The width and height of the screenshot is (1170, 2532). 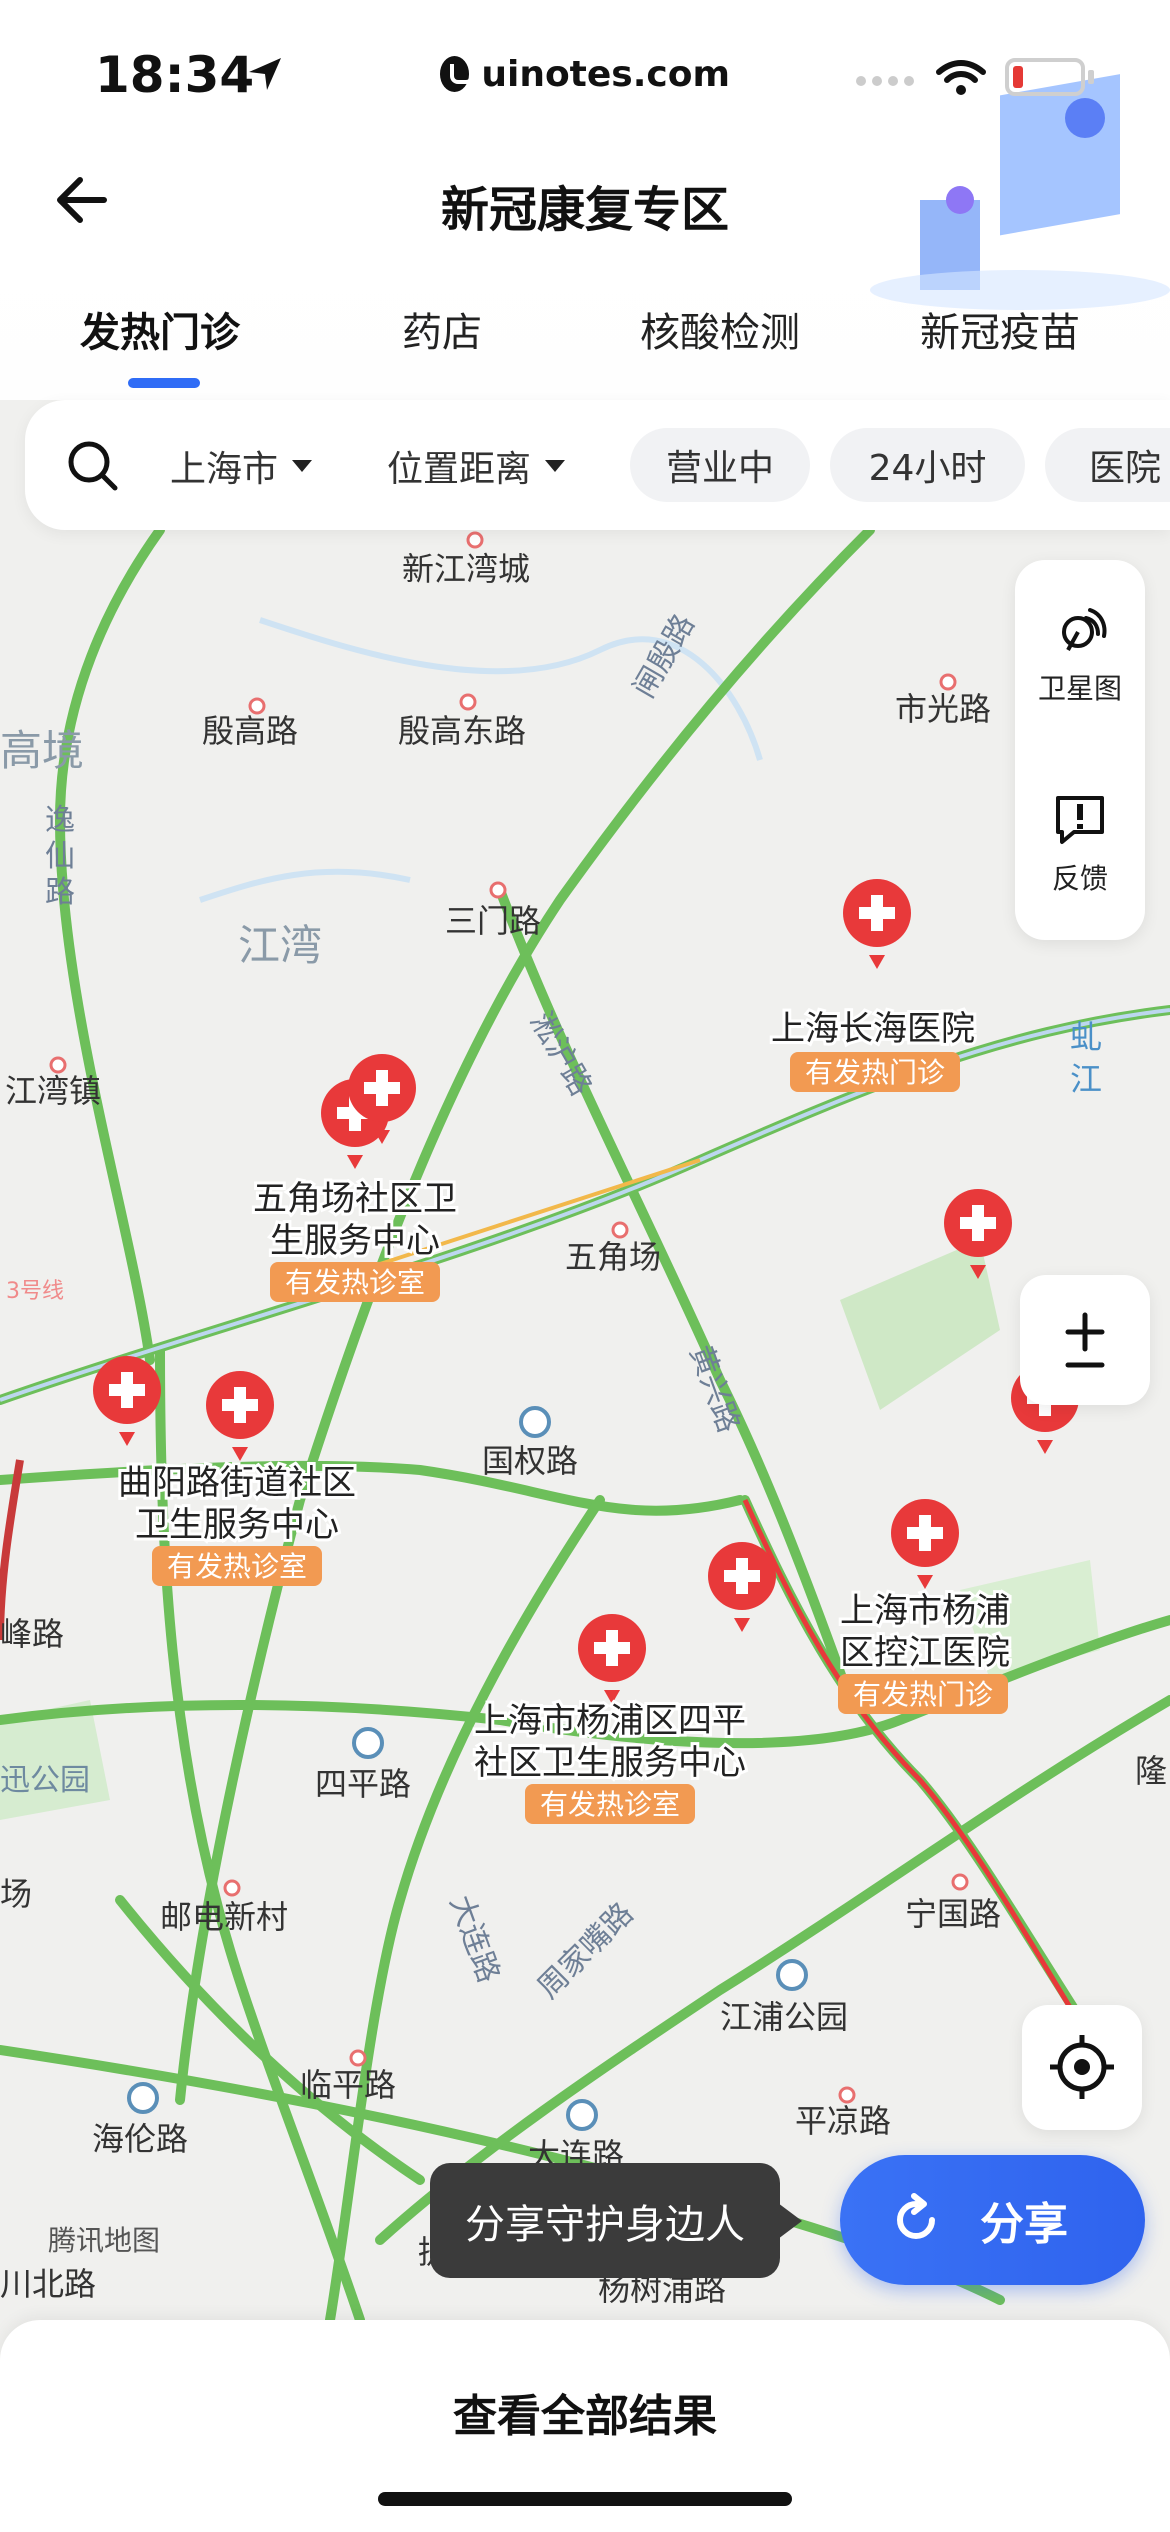 What do you see at coordinates (1000, 329) in the screenshot?
I see `tab-vaccine: 新冠疫苗` at bounding box center [1000, 329].